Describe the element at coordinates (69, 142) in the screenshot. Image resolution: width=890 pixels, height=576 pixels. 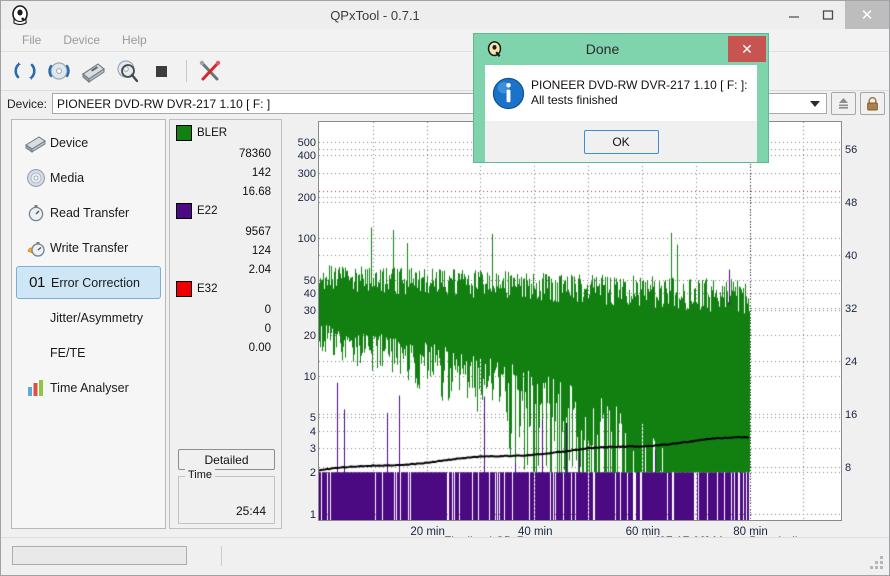
I see `sidebar-item-label: Device` at that location.